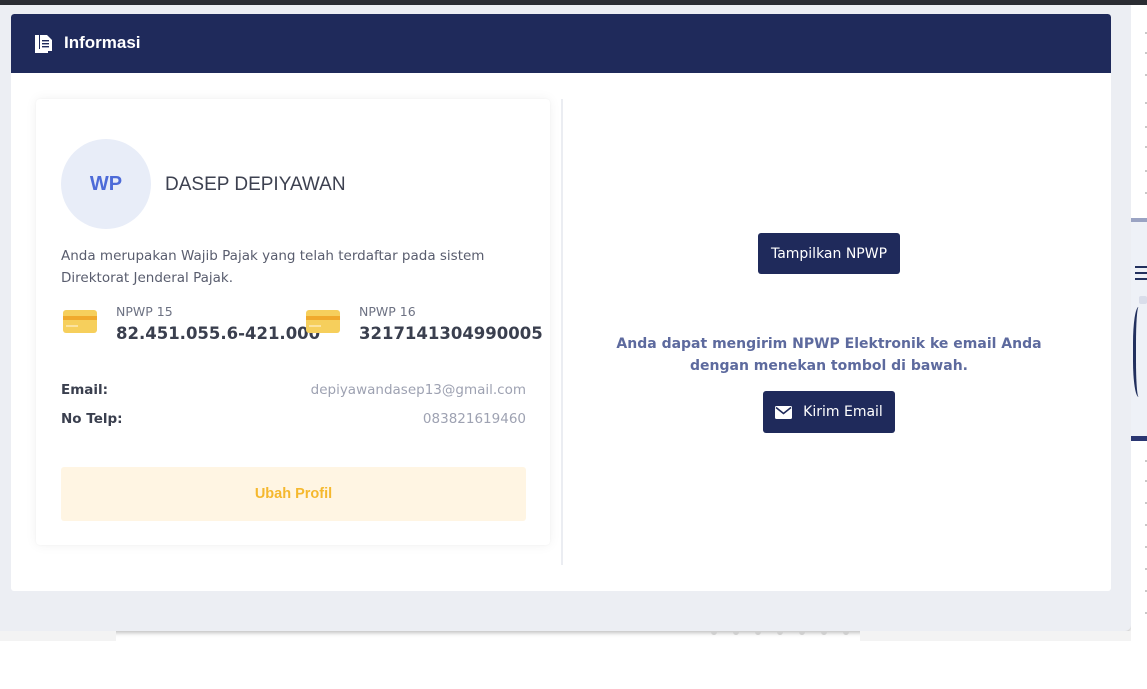  Describe the element at coordinates (106, 184) in the screenshot. I see `avatar: WP` at that location.